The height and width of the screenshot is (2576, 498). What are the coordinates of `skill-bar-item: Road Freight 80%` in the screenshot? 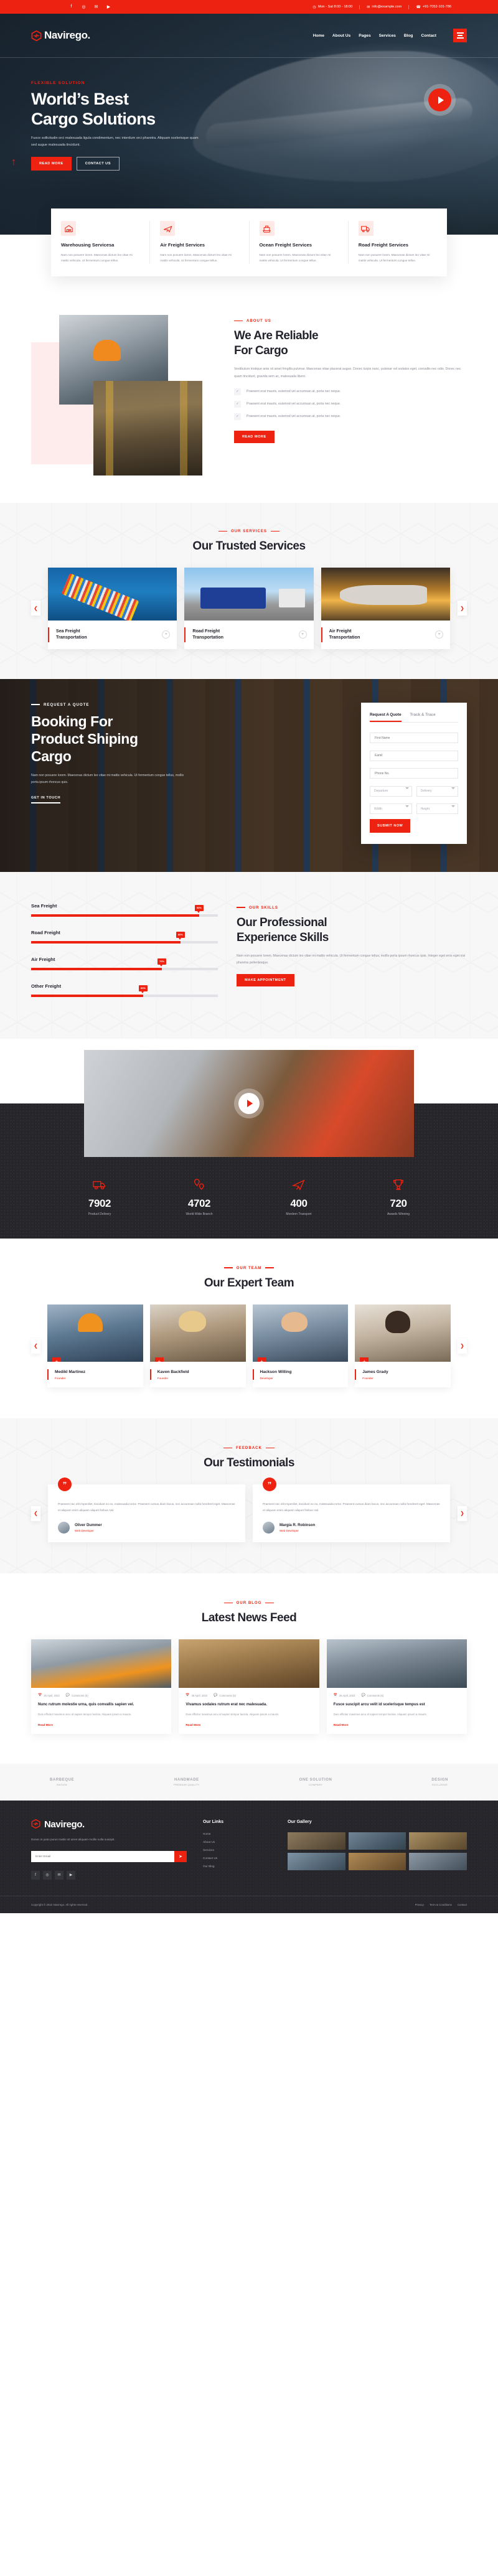 It's located at (125, 937).